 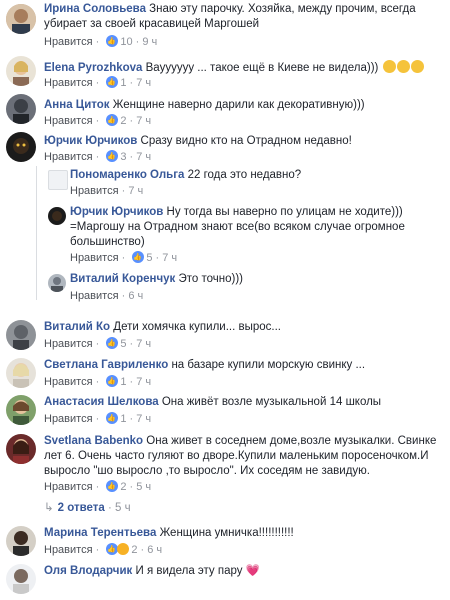 What do you see at coordinates (271, 402) in the screenshot?
I see `comment-text: Она живёт возле музыкальной 14 школы` at bounding box center [271, 402].